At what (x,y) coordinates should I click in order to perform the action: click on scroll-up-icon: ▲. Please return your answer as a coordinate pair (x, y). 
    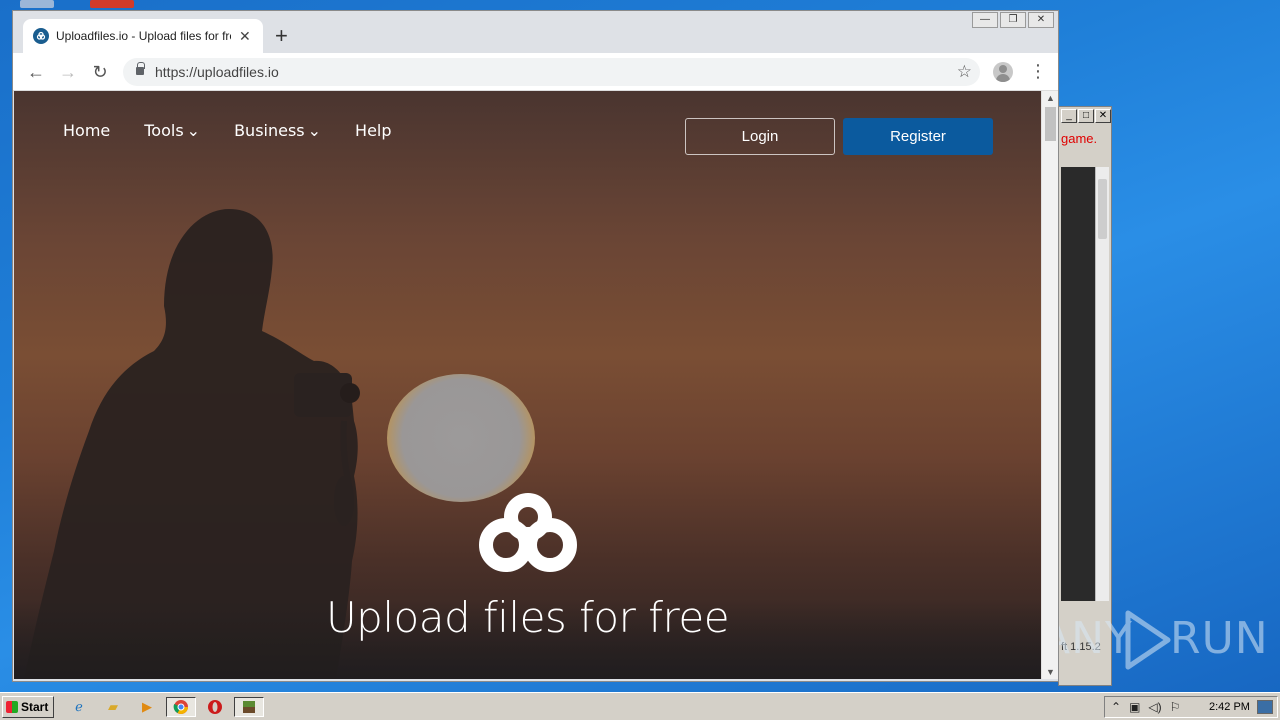
    Looking at the image, I should click on (1050, 98).